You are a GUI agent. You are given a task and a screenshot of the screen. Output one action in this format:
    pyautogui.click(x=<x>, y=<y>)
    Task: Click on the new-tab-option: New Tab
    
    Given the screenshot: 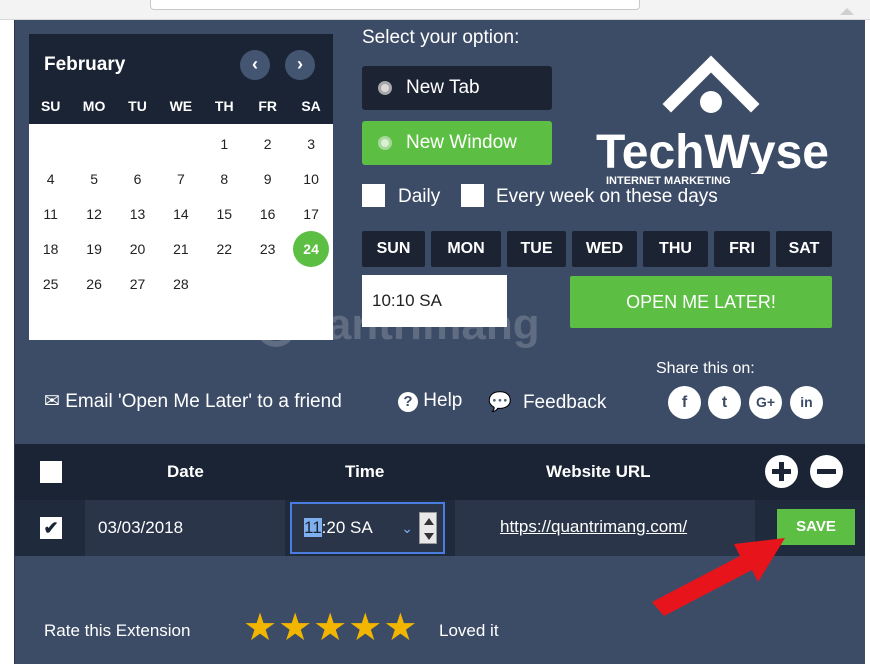 What is the action you would take?
    pyautogui.click(x=457, y=88)
    